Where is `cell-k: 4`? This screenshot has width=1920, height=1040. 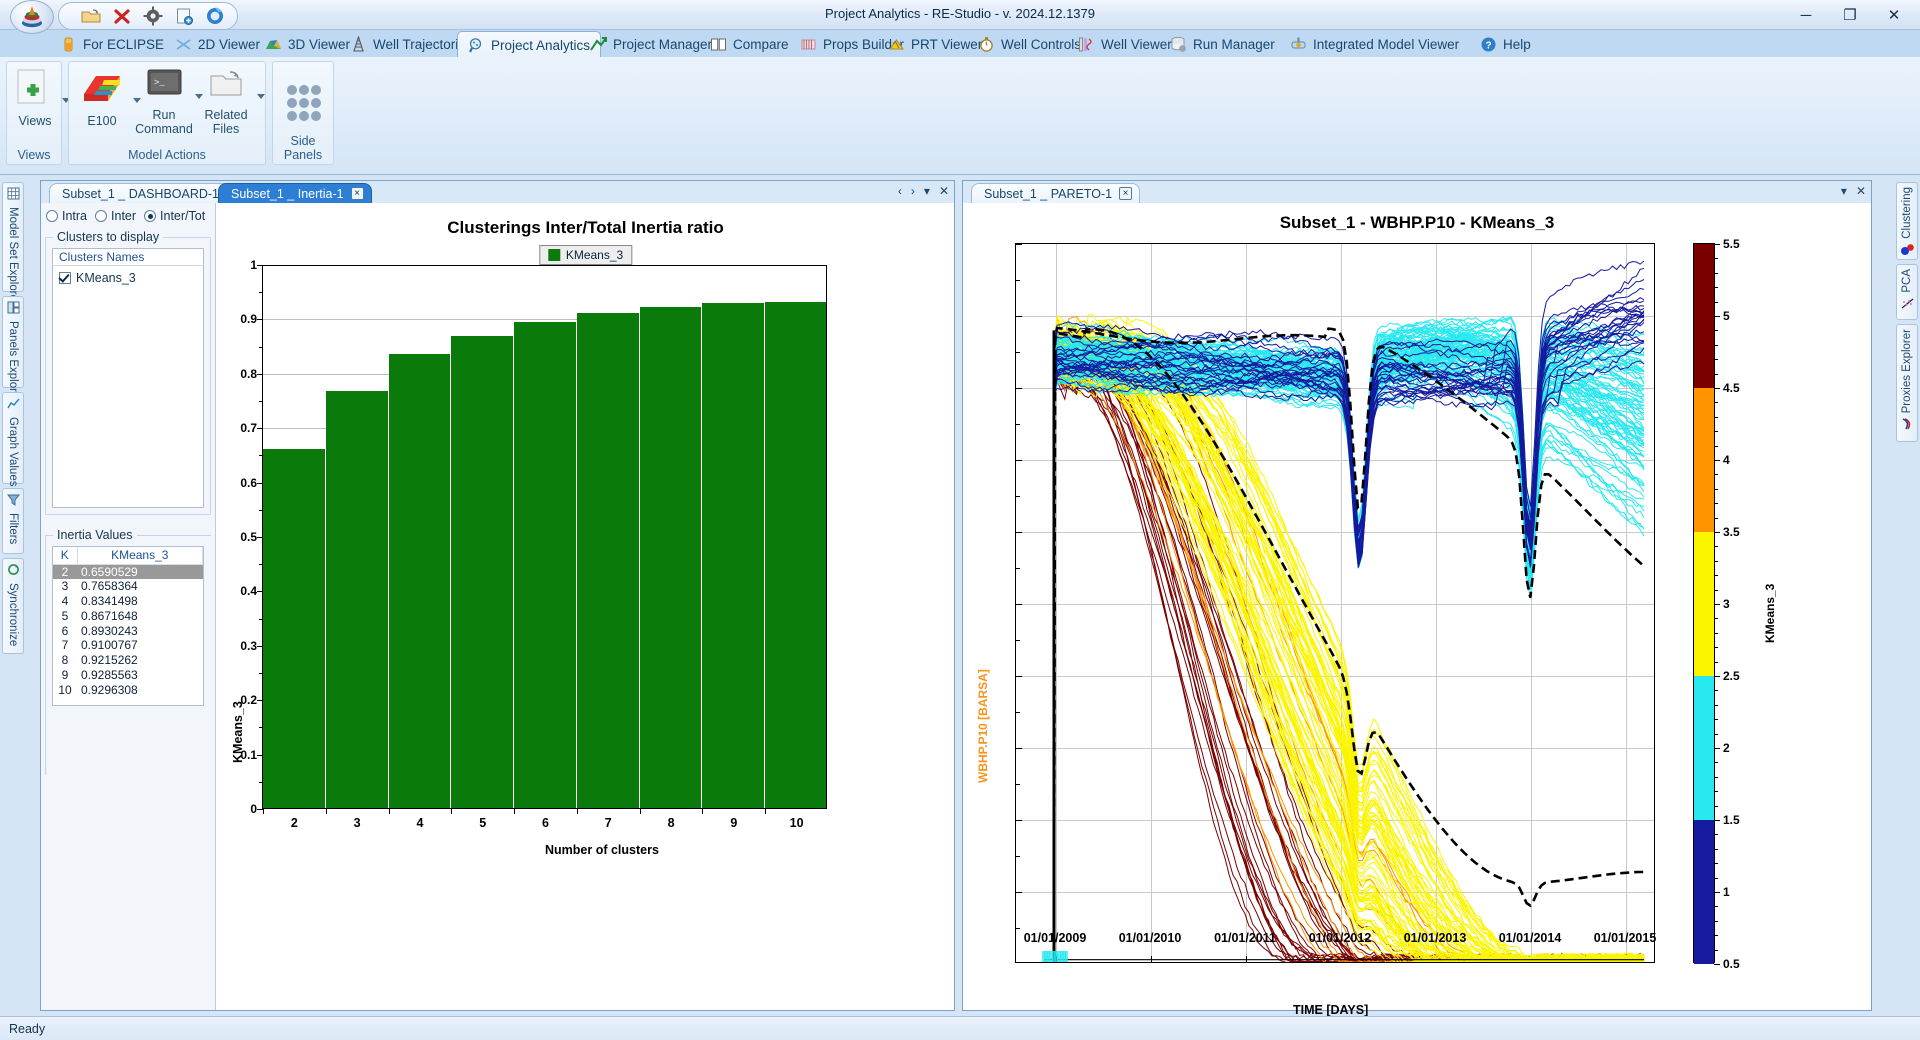 cell-k: 4 is located at coordinates (65, 600).